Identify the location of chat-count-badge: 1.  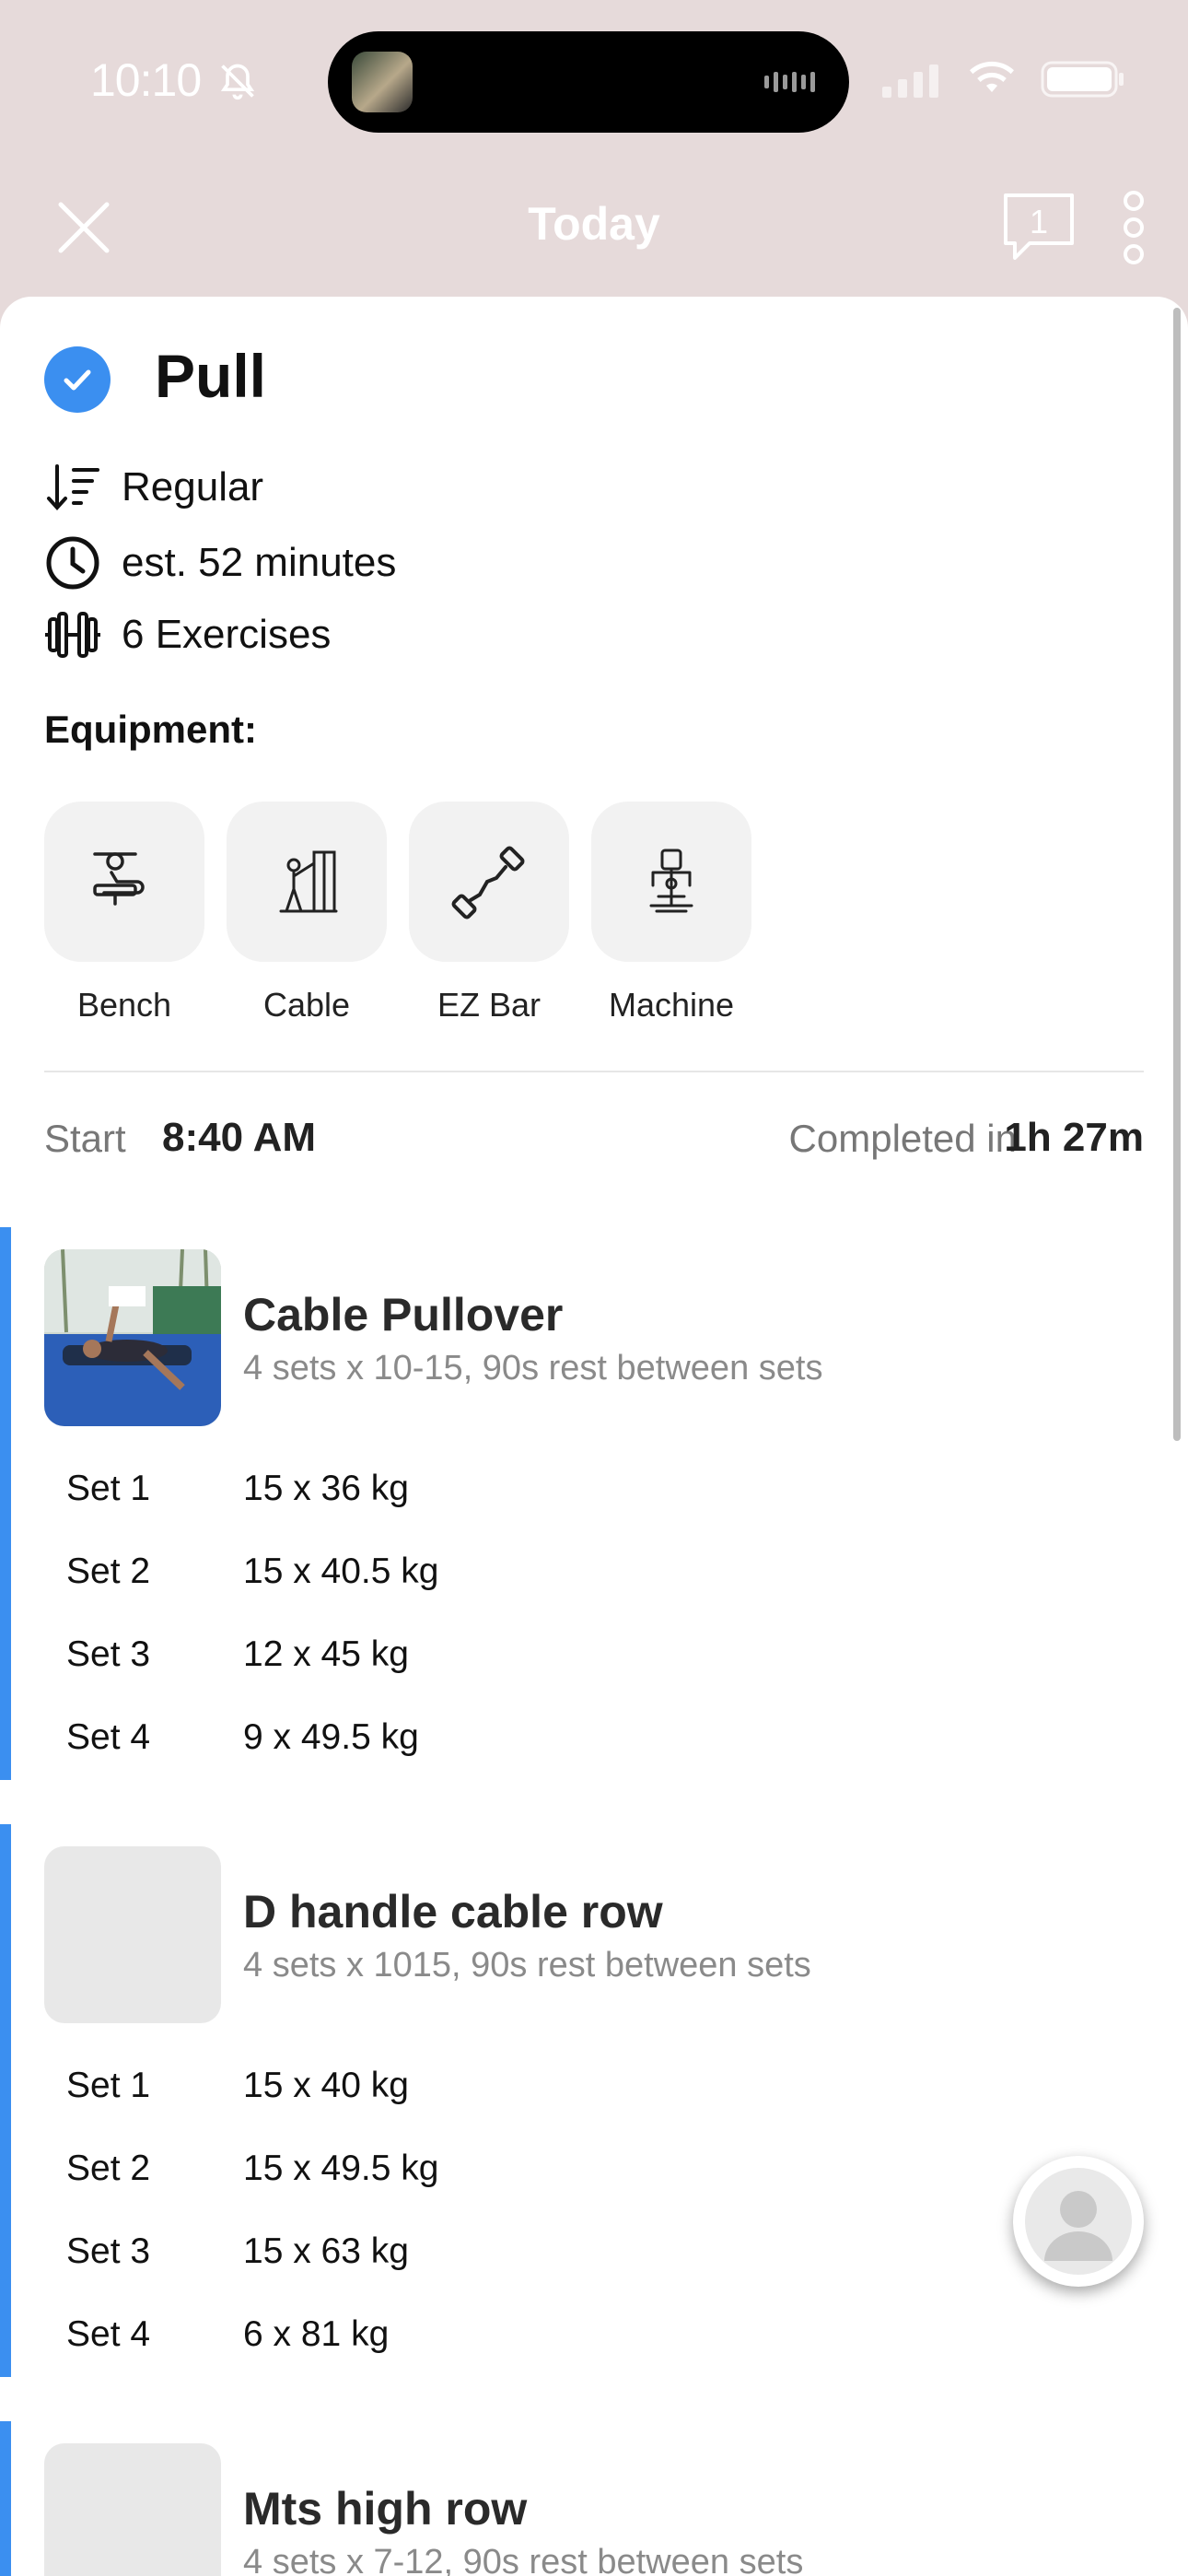
(1039, 221).